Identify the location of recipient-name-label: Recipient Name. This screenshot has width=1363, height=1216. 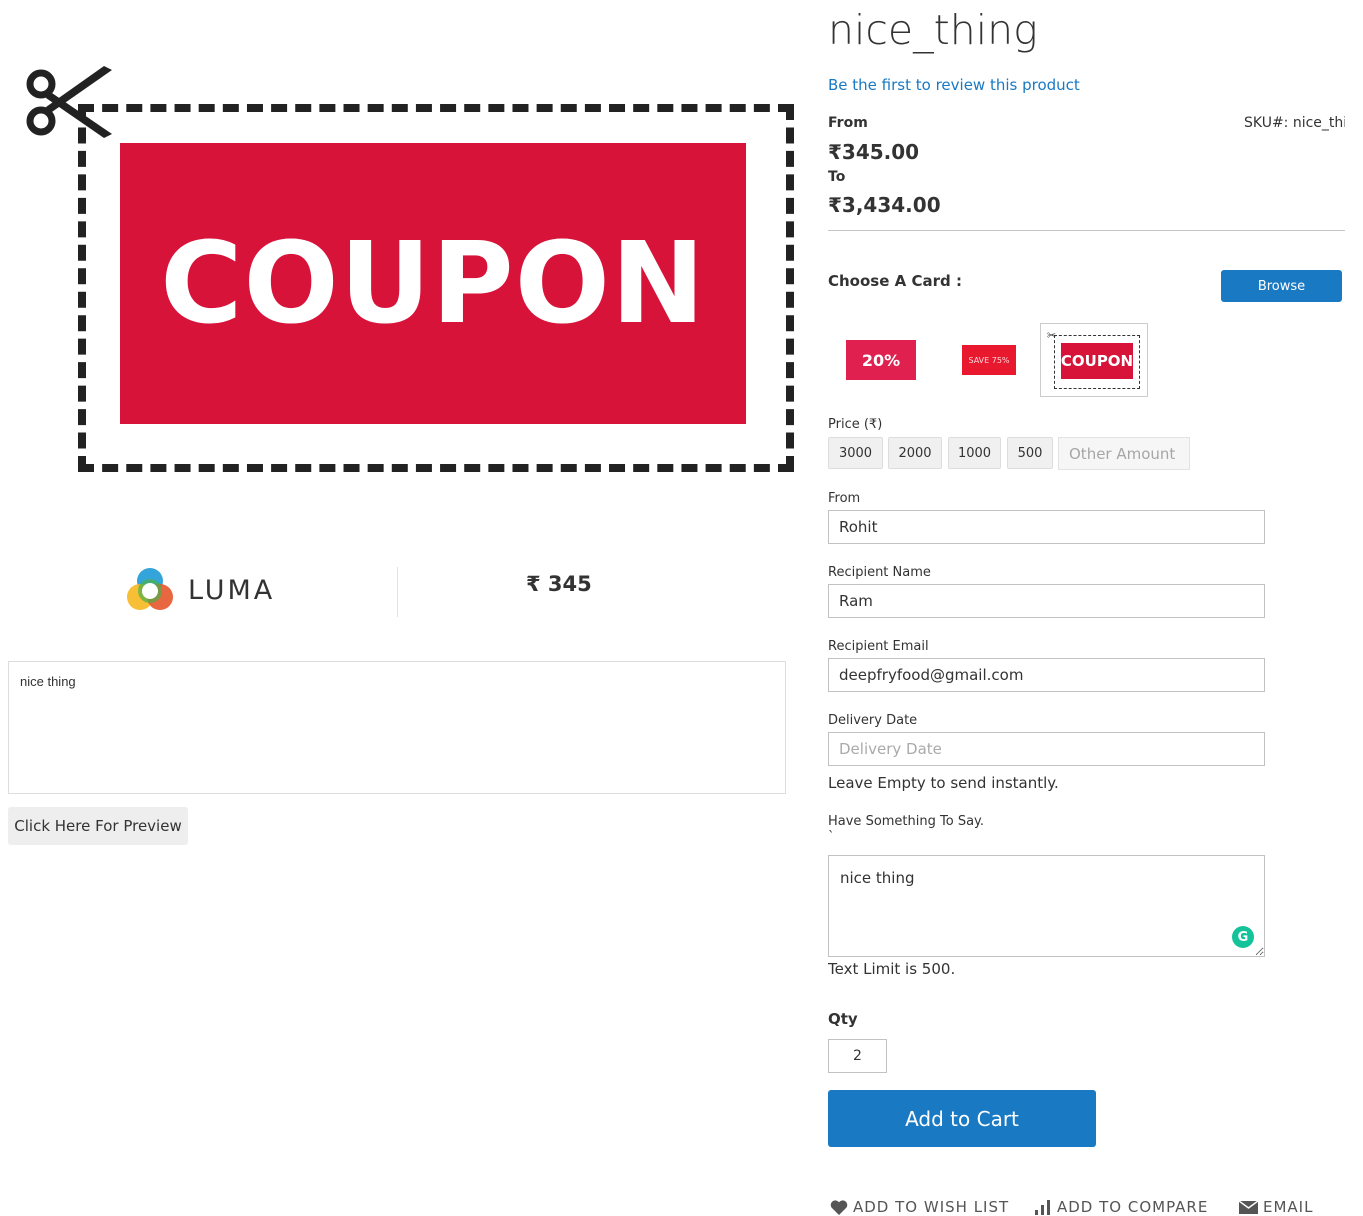
(879, 572).